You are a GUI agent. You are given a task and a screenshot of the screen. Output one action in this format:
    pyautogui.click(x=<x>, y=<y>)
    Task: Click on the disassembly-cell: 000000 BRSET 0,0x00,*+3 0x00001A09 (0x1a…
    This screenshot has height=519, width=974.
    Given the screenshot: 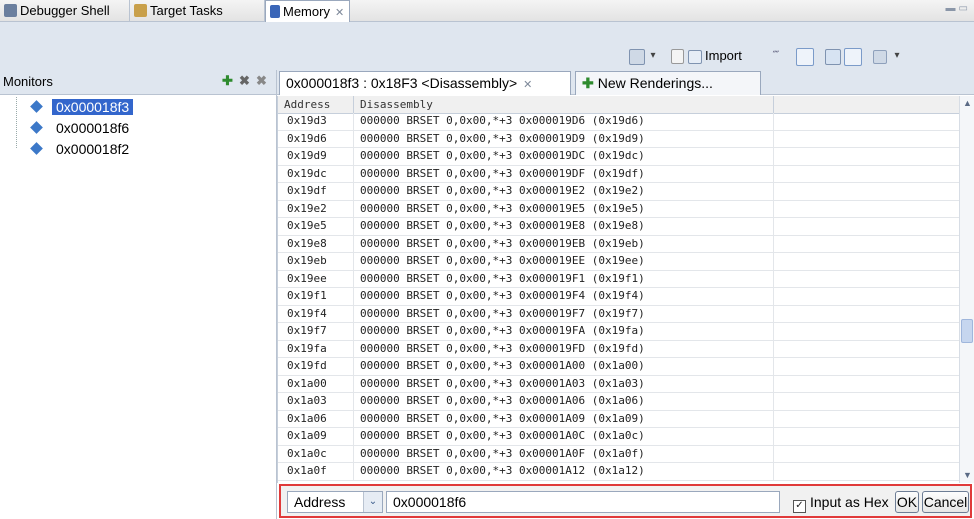 What is the action you would take?
    pyautogui.click(x=564, y=418)
    